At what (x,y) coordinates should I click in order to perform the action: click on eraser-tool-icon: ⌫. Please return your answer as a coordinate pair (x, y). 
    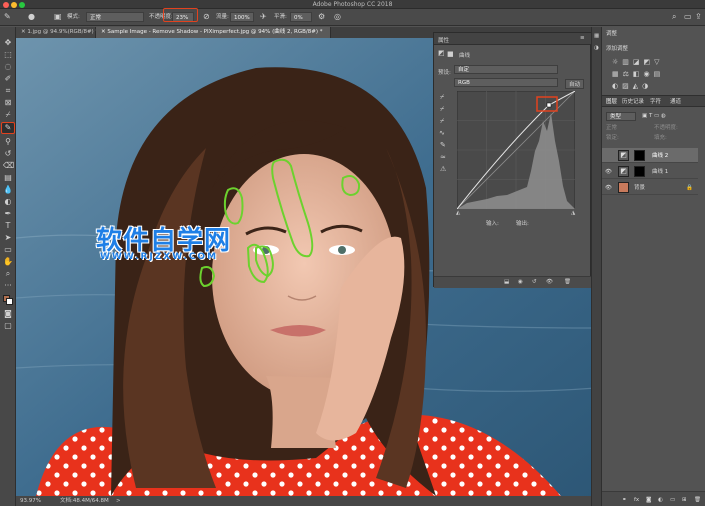
    Looking at the image, I should click on (8, 166).